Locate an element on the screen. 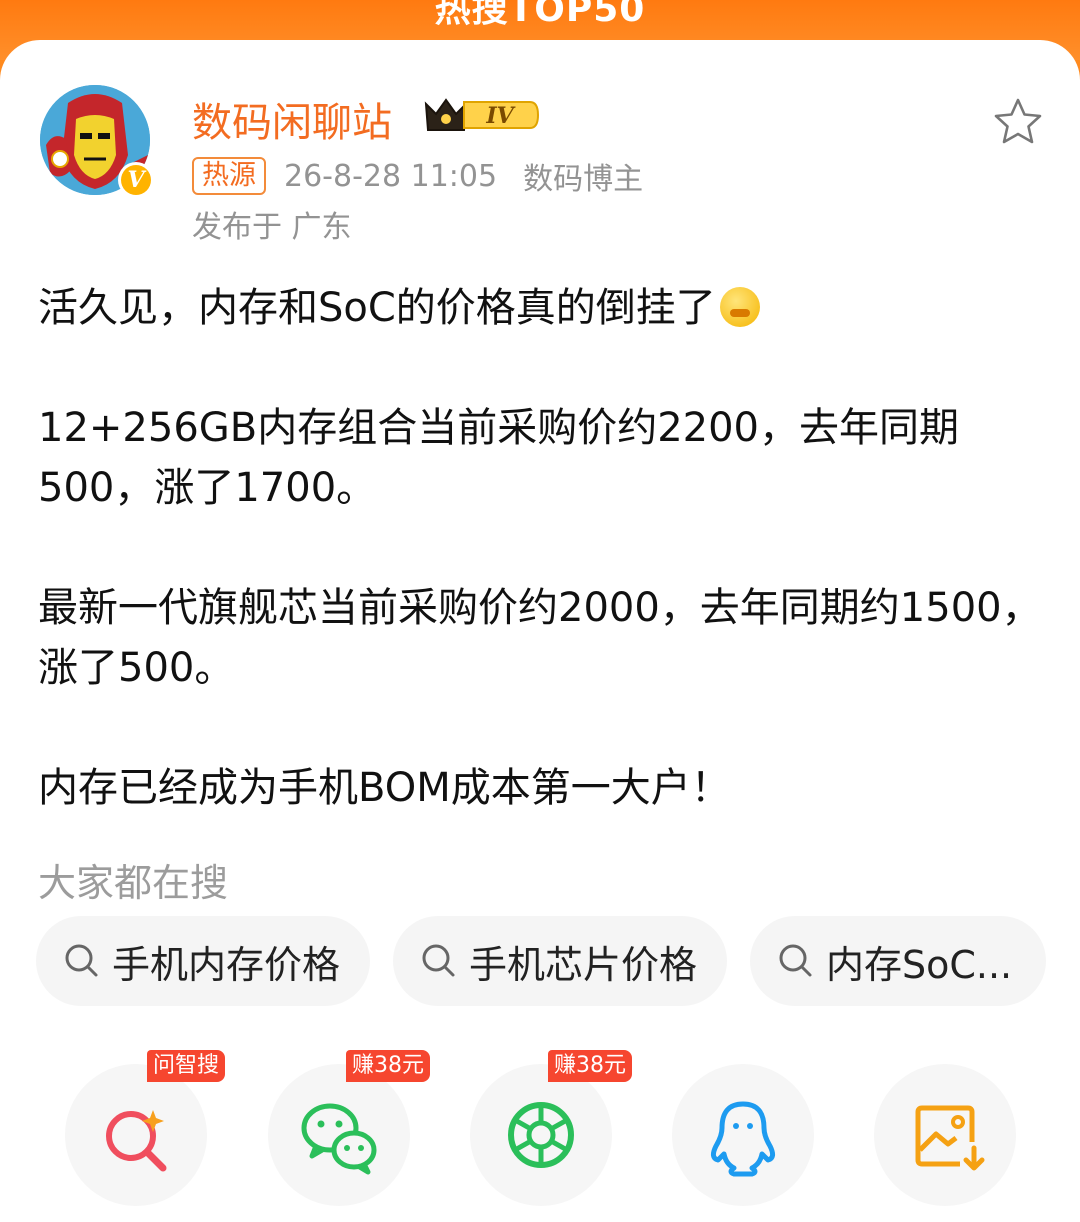 The image size is (1080, 1222). verified-badge: V is located at coordinates (136, 180).